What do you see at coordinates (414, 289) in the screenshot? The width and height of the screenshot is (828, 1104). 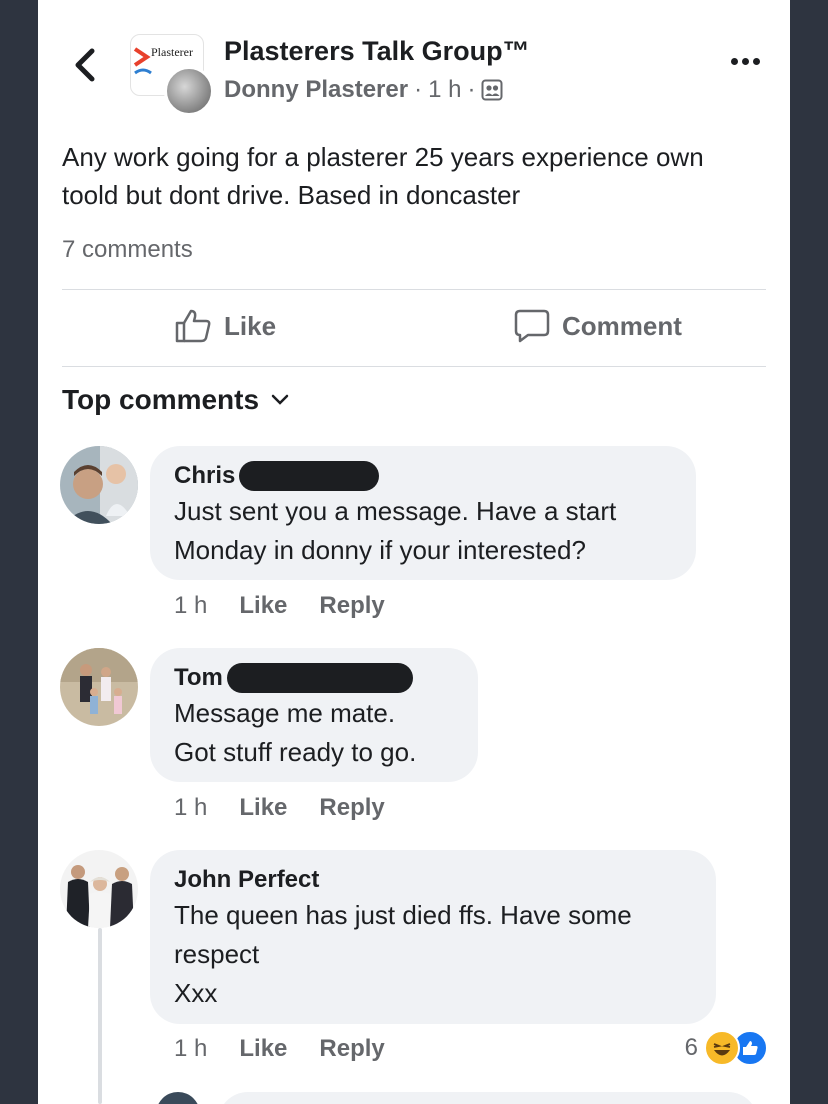 I see `divider-top` at bounding box center [414, 289].